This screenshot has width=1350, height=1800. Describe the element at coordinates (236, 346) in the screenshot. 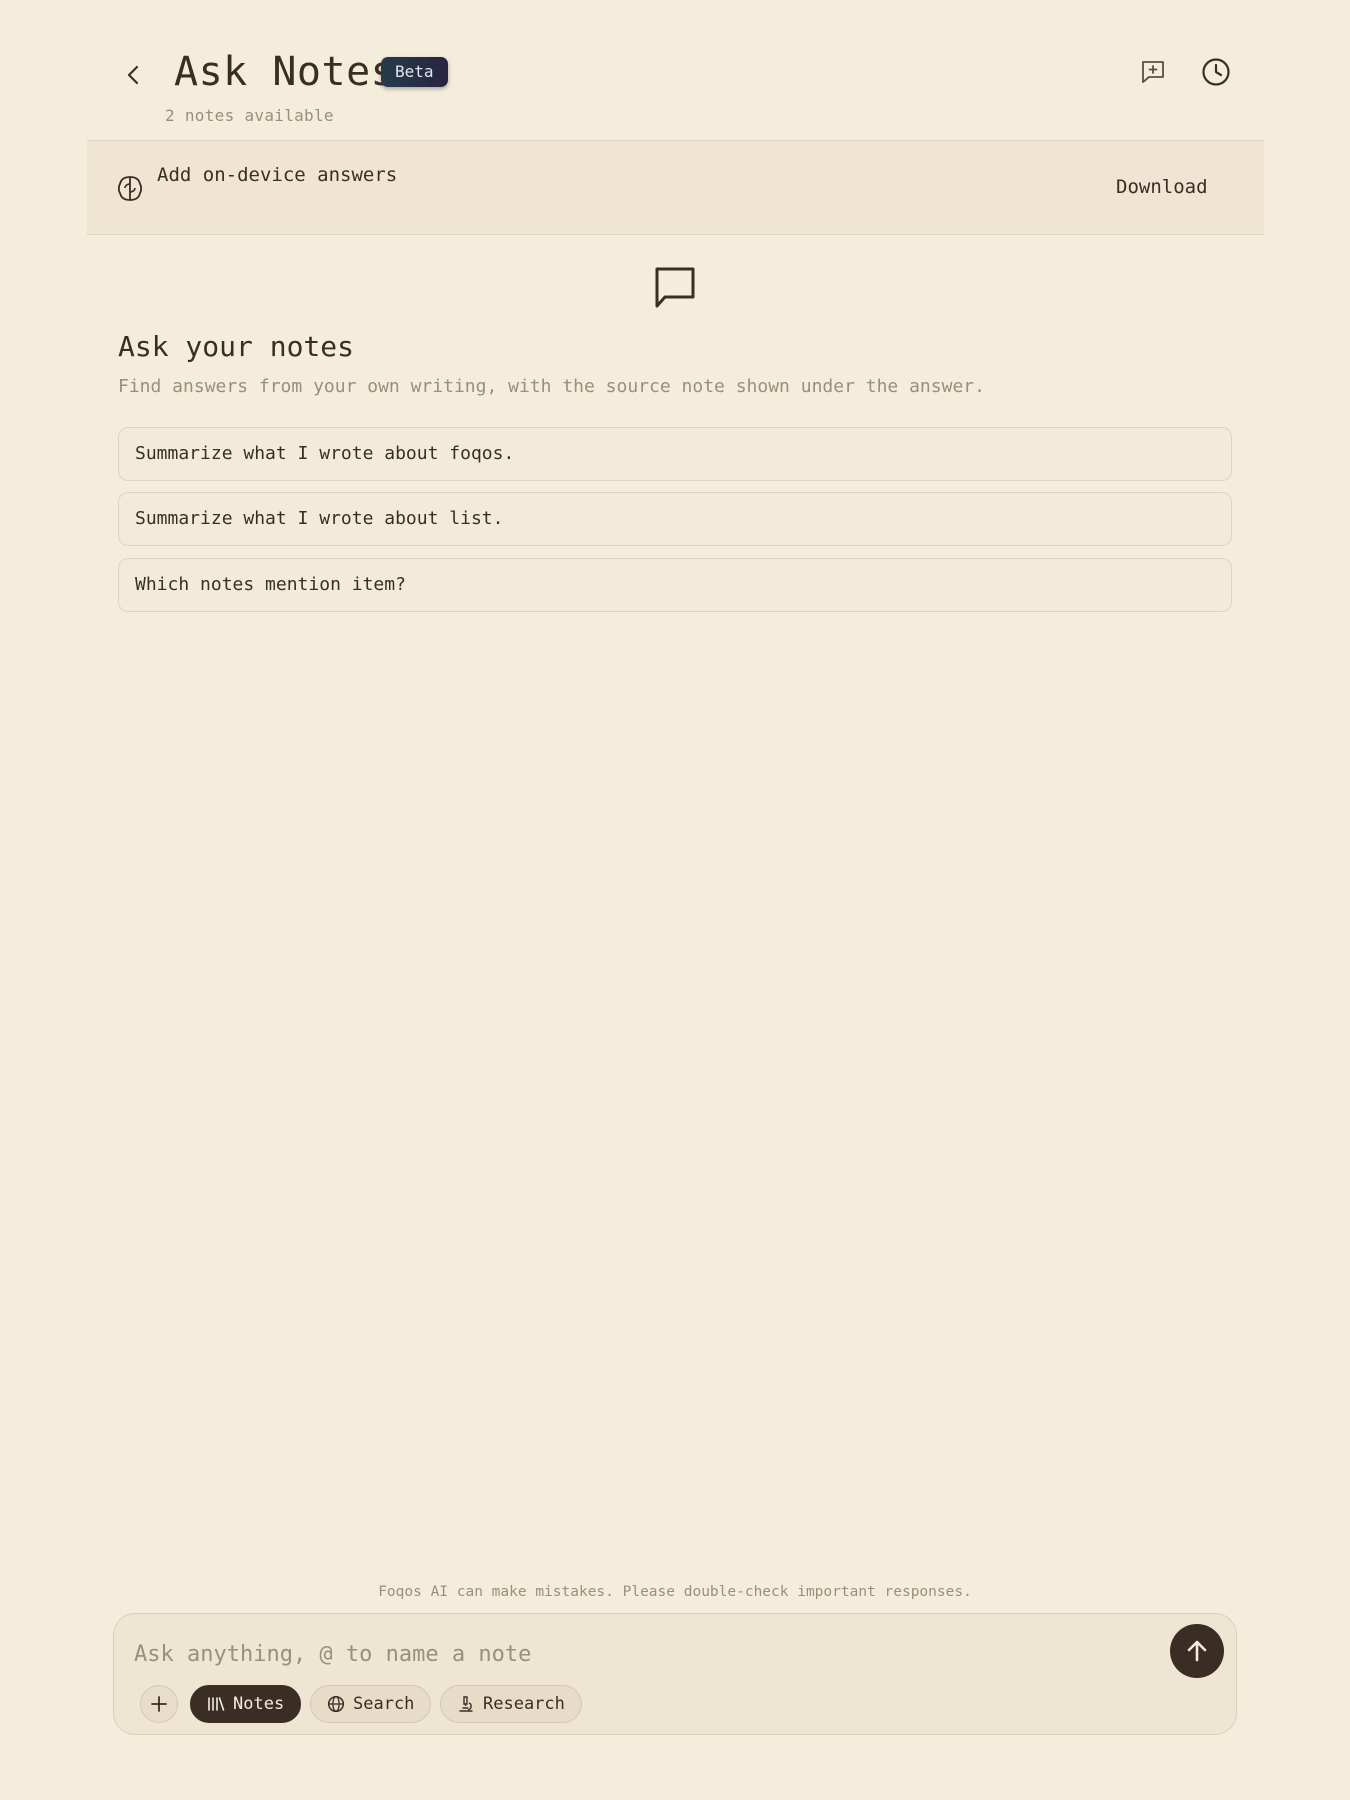

I see `empty-state-heading: Ask your notes` at that location.